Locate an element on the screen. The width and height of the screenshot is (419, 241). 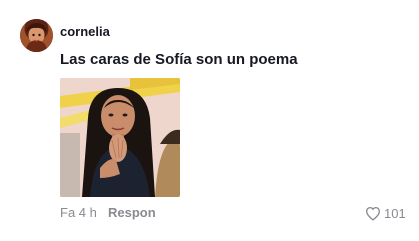
comment-timestamp: Fa 4 h is located at coordinates (78, 212).